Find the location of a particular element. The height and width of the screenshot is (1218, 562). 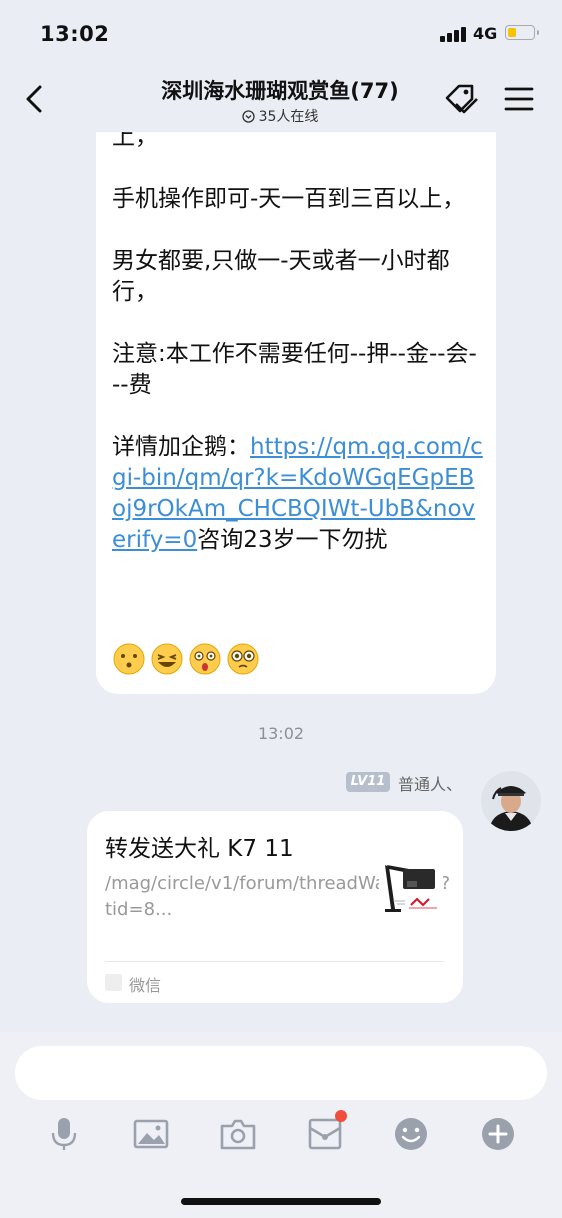

microphone-icon is located at coordinates (64, 1134).